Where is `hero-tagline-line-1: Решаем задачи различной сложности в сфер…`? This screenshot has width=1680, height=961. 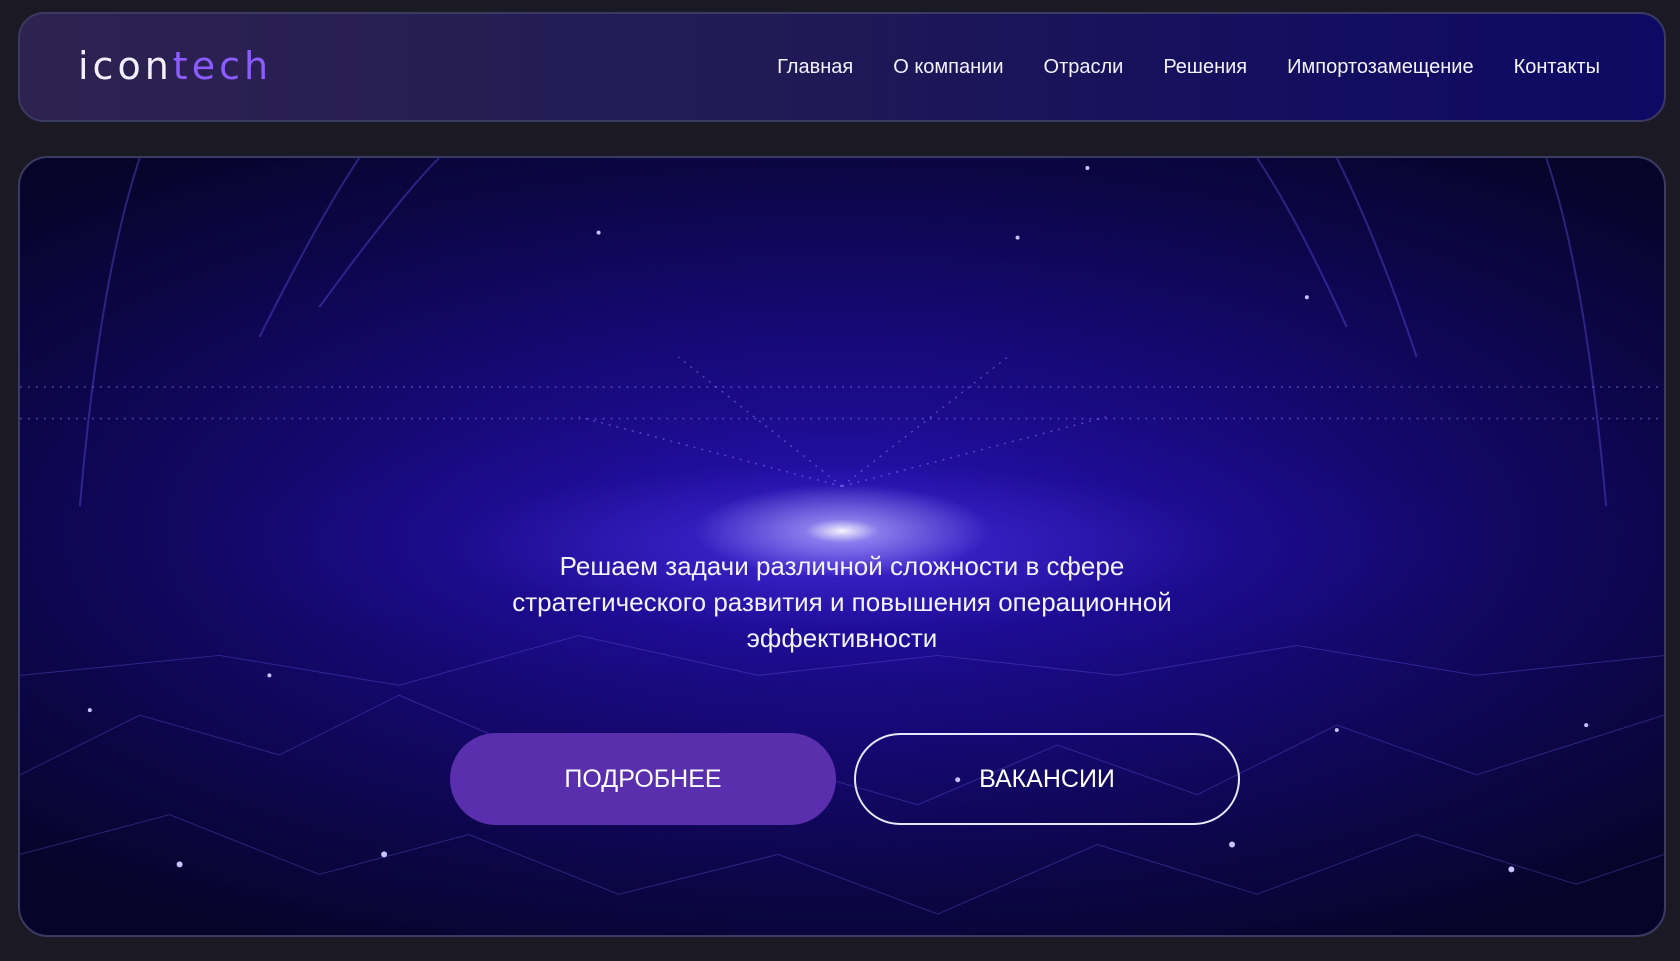 hero-tagline-line-1: Решаем задачи различной сложности в сфер… is located at coordinates (842, 566).